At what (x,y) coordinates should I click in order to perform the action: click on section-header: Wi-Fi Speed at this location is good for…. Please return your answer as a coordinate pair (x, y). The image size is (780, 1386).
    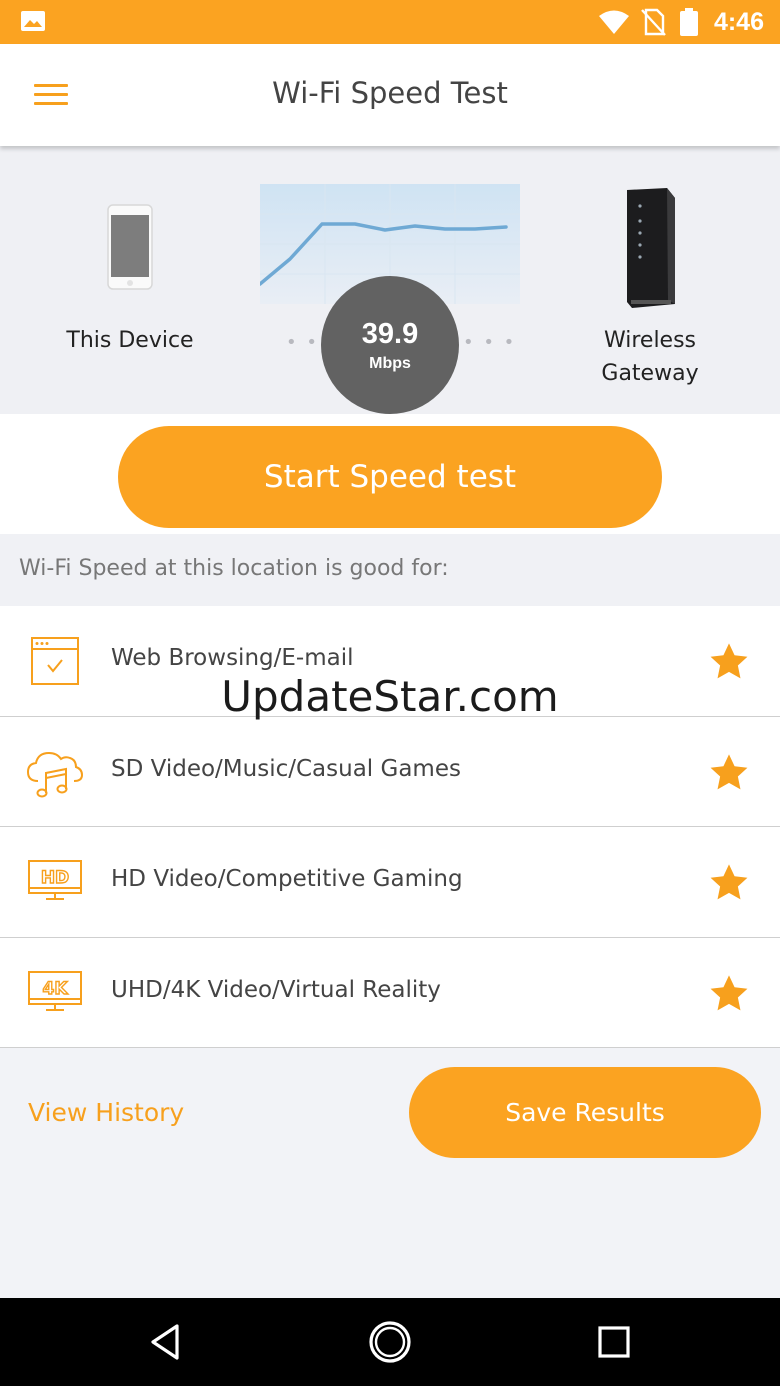
    Looking at the image, I should click on (390, 570).